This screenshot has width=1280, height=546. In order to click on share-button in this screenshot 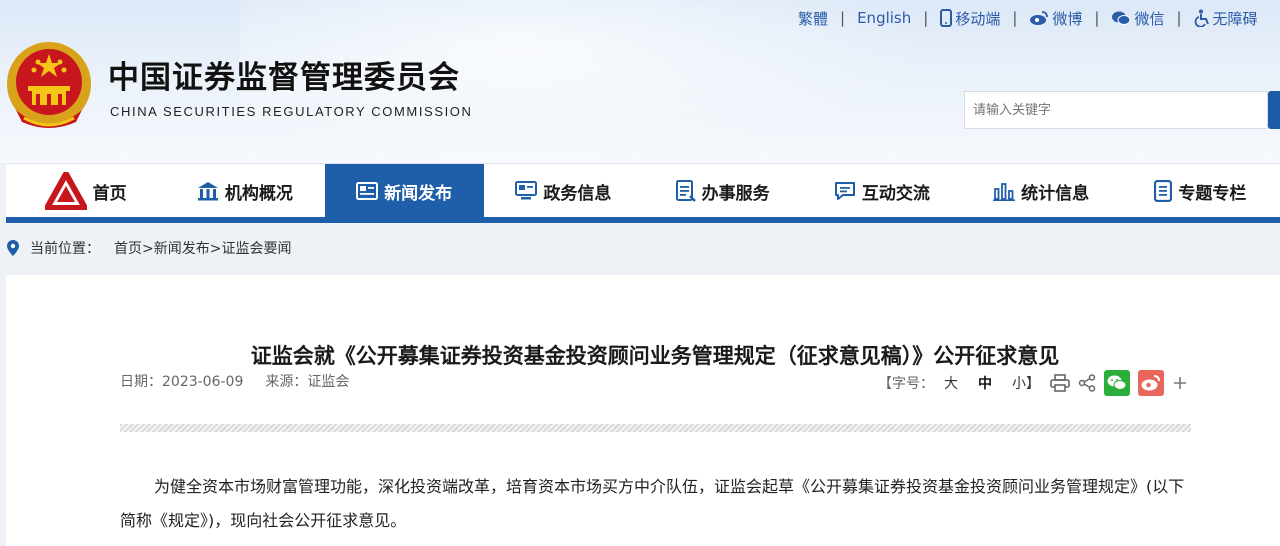, I will do `click(1087, 383)`.